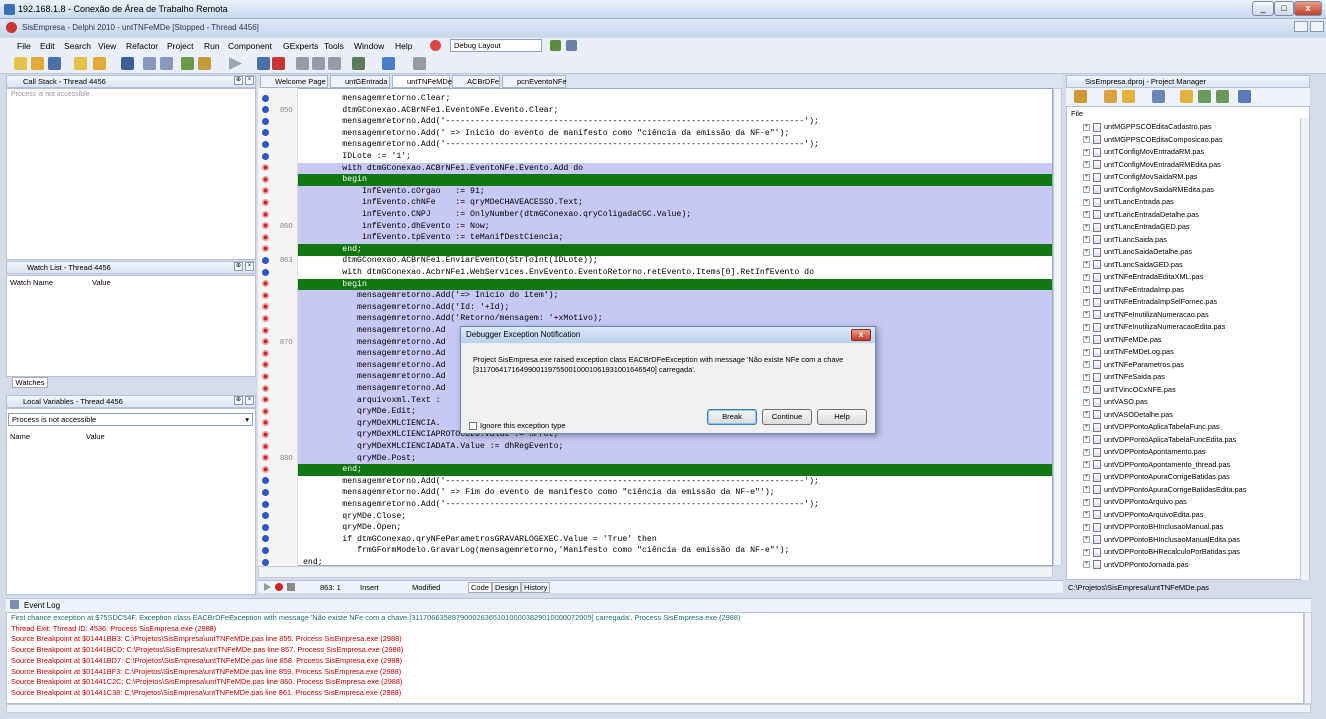  Describe the element at coordinates (166, 63) in the screenshot. I see `paste-icon` at that location.